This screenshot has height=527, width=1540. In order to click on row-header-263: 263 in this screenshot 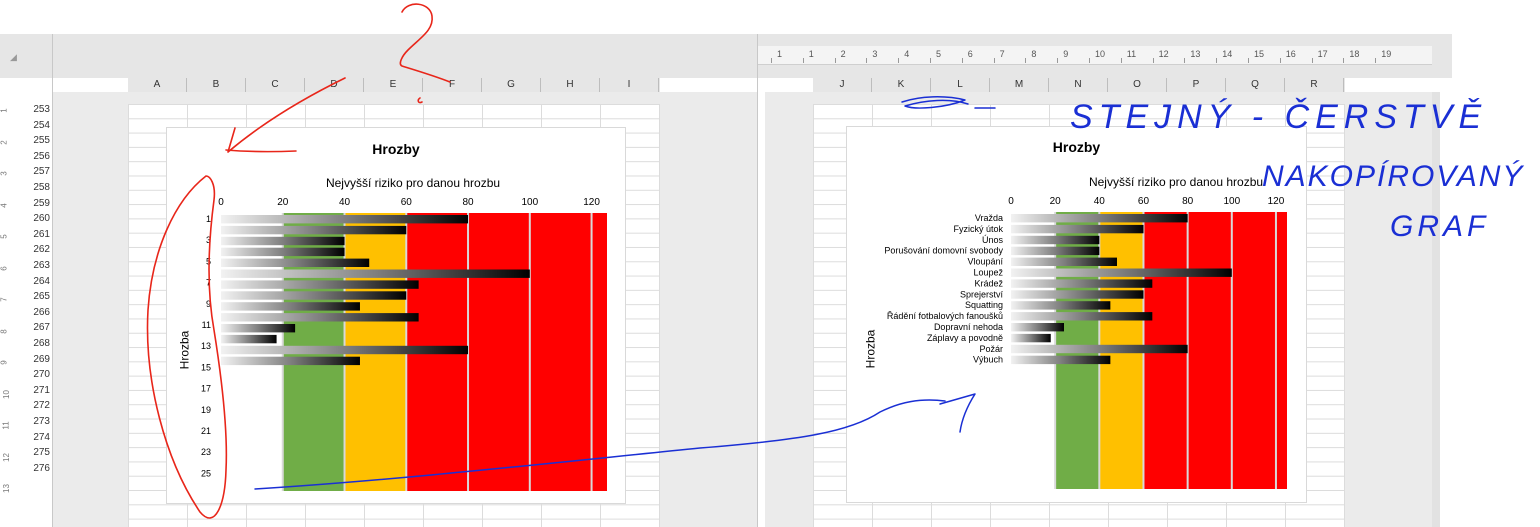, I will do `click(38, 265)`.